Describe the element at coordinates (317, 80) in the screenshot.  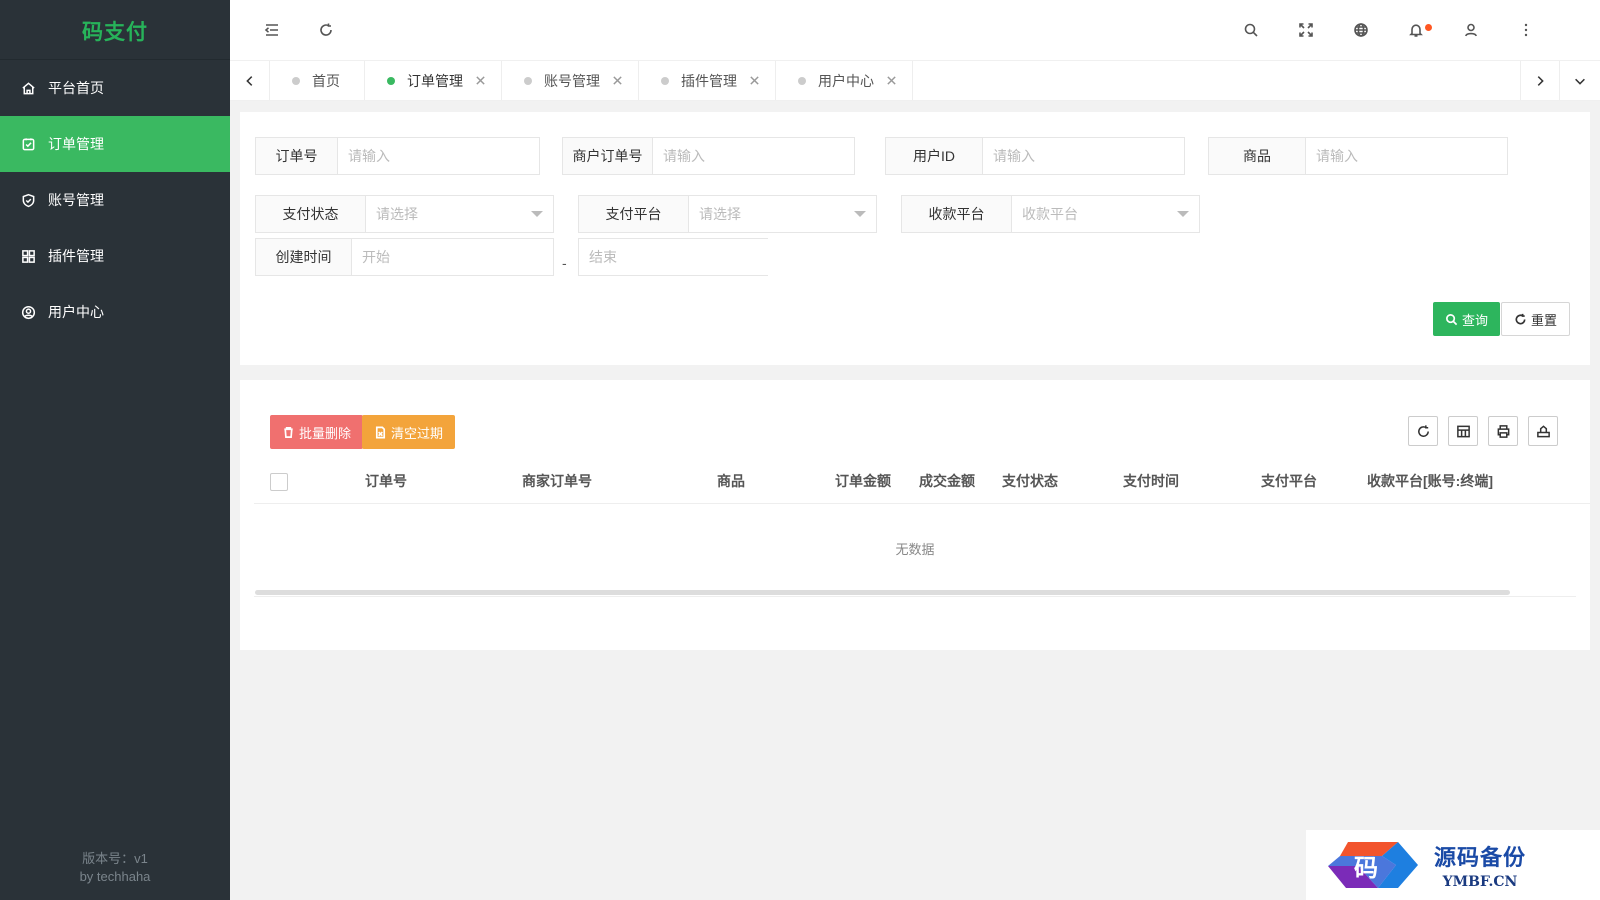
I see `tab-home: 首页` at that location.